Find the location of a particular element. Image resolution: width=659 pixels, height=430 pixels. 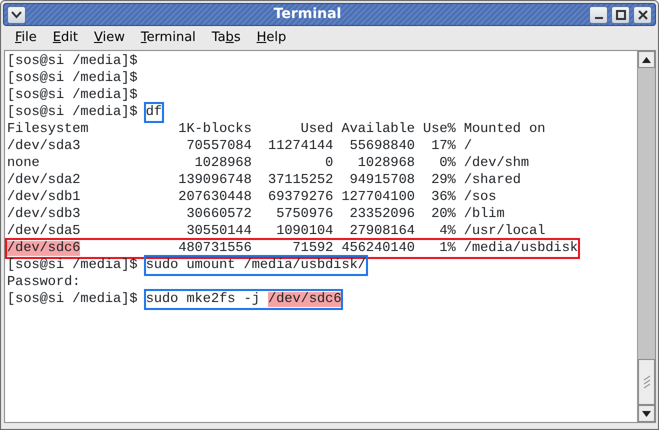

terminal-text: /dev/sda2 139096748 37115252 94915708 29% /shared is located at coordinates (264, 180).